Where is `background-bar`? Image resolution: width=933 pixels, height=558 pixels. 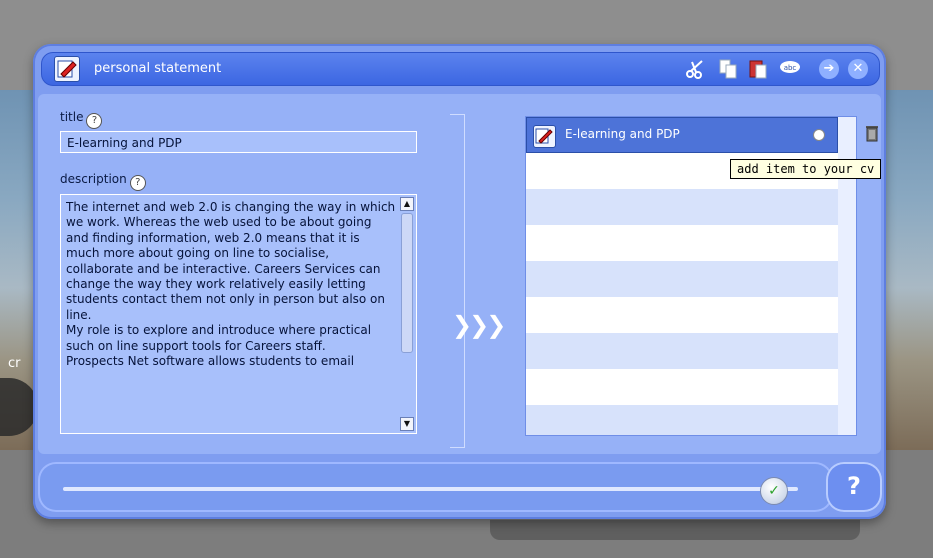 background-bar is located at coordinates (675, 530).